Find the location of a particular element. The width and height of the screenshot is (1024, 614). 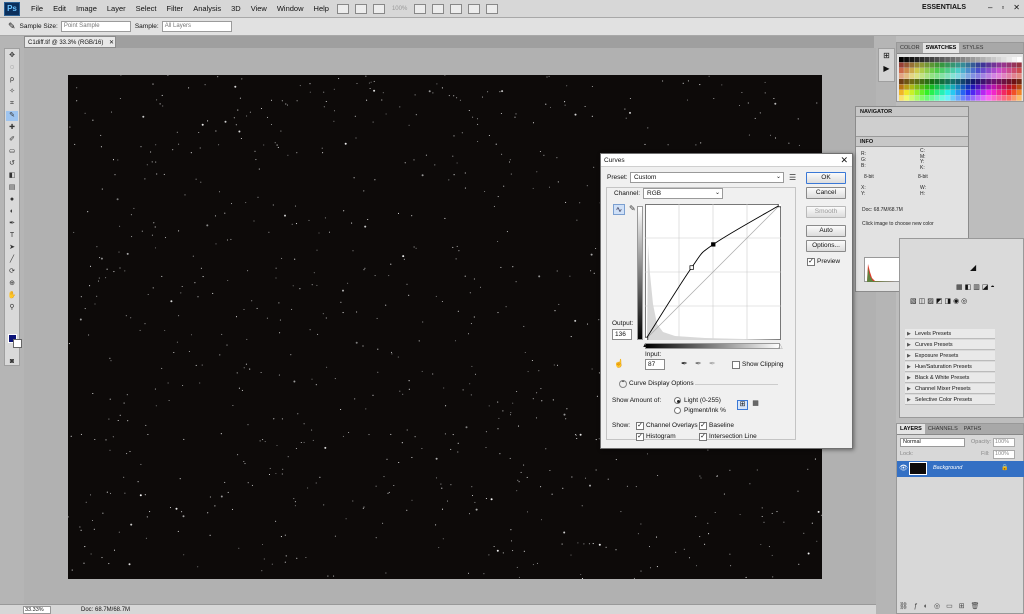

menu-help: Help is located at coordinates (321, 8).